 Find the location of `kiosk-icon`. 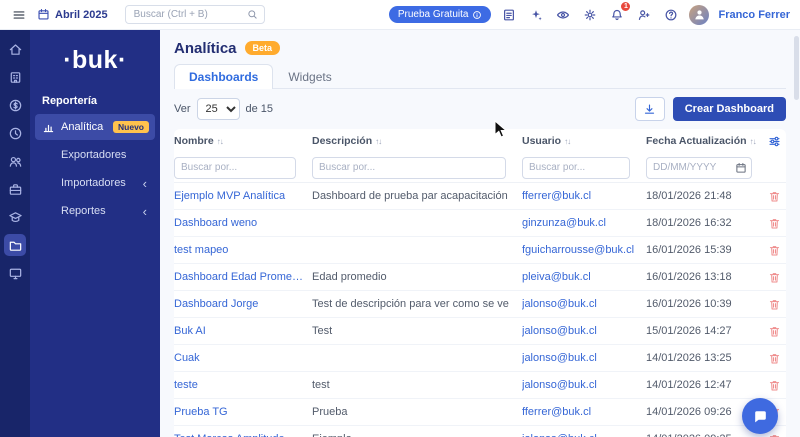

kiosk-icon is located at coordinates (15, 273).